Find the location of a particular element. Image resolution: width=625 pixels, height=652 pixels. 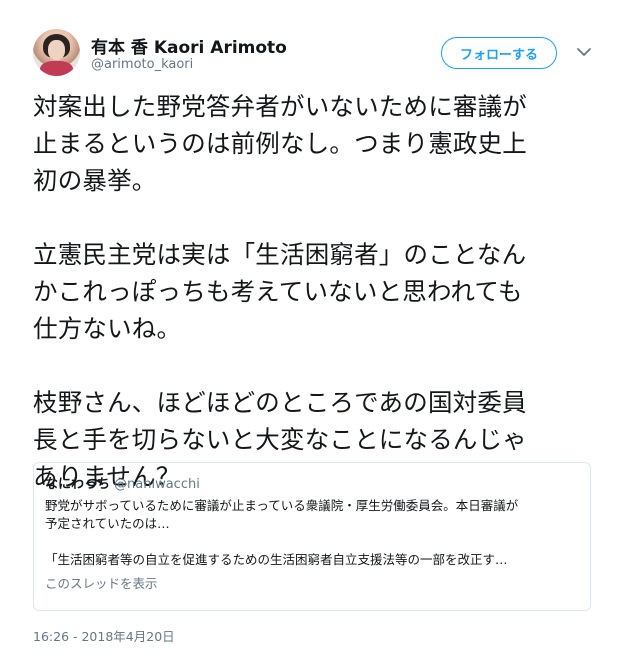

quoted-line-break is located at coordinates (312, 542).